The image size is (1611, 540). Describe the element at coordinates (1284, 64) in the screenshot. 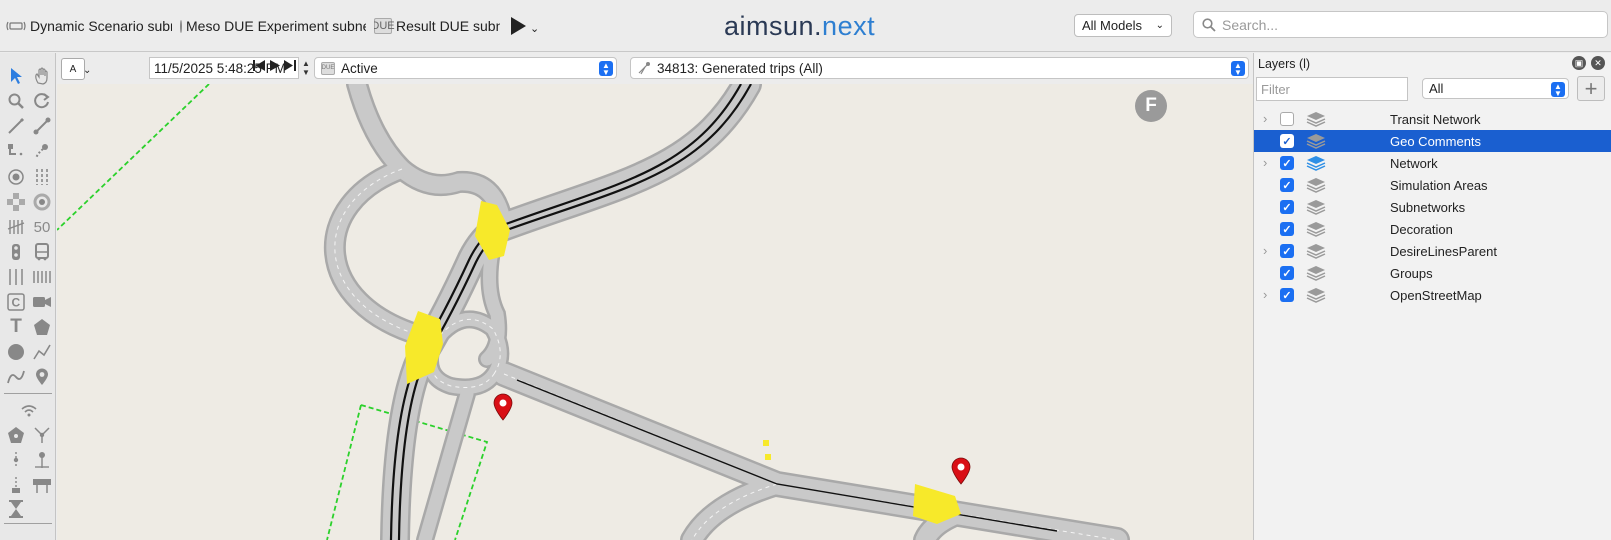

I see `layers-panel-title: Layers (l)` at that location.